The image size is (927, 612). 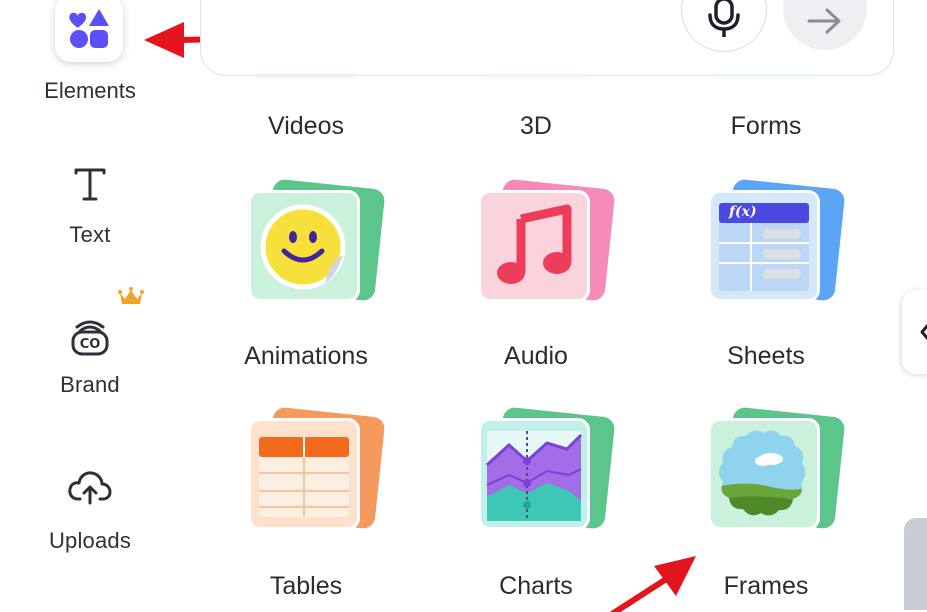 I want to click on sidebar-item-label: Elements, so click(x=90, y=90).